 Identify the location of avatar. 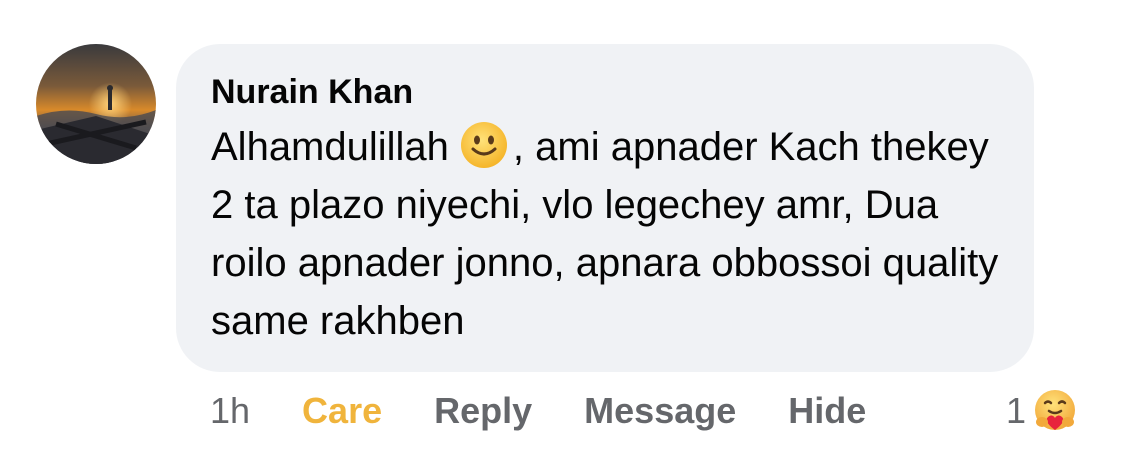
(96, 104).